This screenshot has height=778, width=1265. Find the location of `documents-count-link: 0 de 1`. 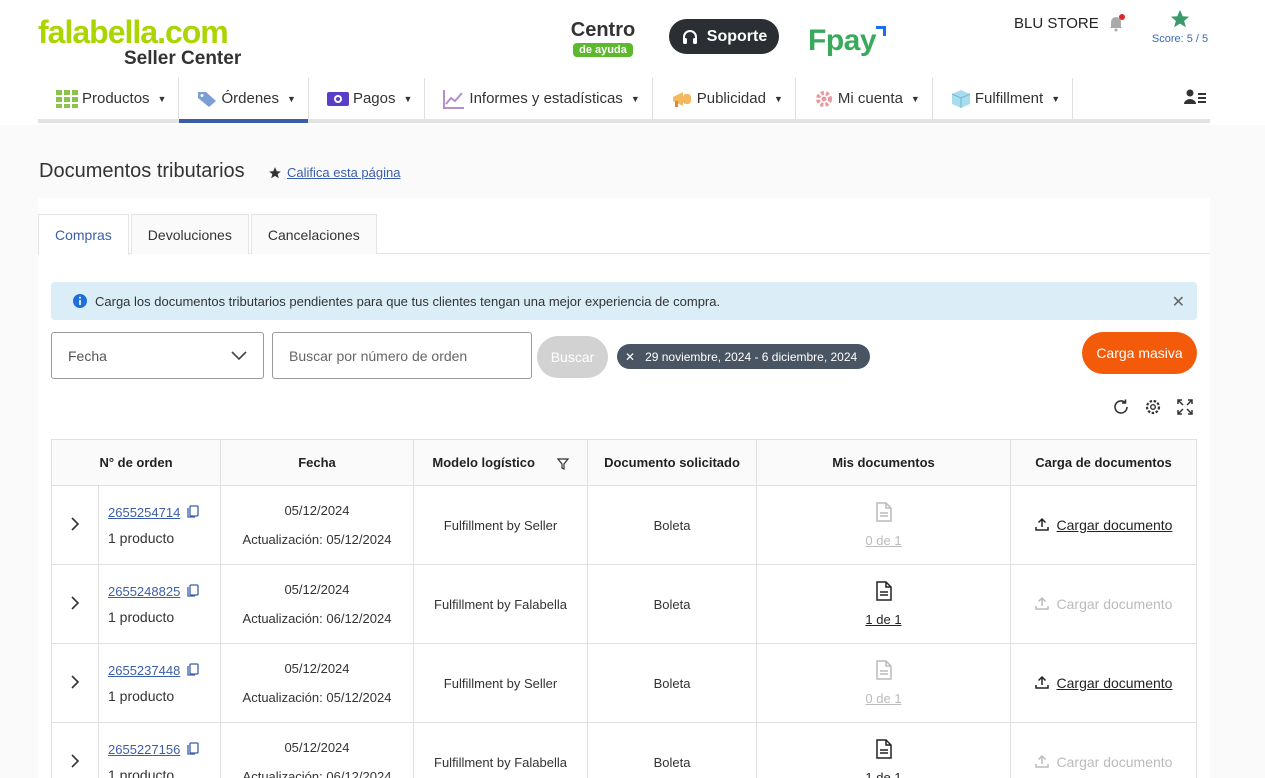

documents-count-link: 0 de 1 is located at coordinates (883, 698).